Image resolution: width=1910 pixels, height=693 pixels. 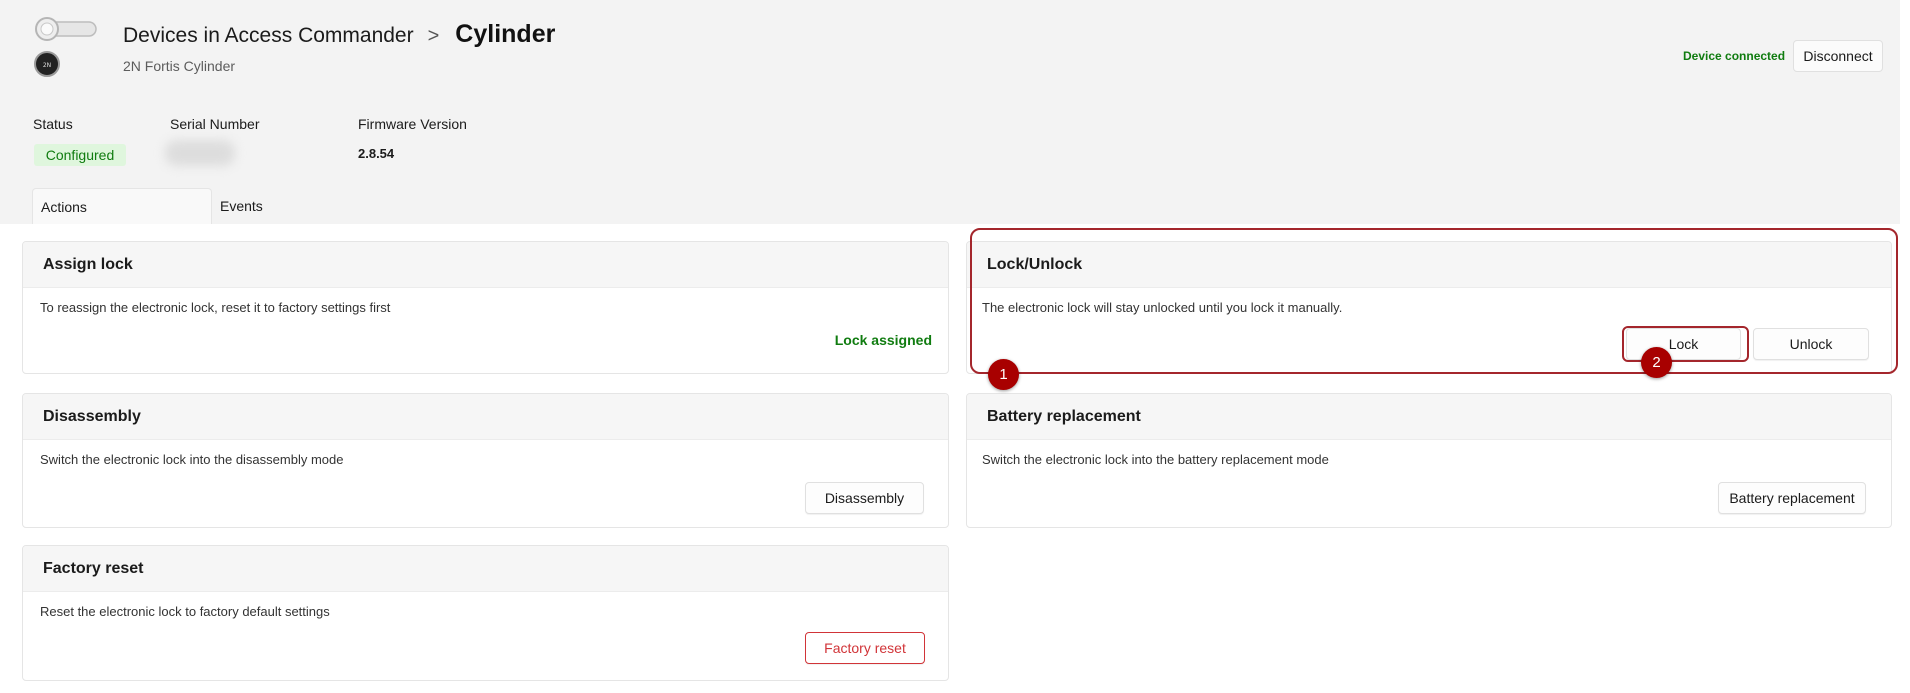 I want to click on firmware-version-value: 2.8.54, so click(x=376, y=153).